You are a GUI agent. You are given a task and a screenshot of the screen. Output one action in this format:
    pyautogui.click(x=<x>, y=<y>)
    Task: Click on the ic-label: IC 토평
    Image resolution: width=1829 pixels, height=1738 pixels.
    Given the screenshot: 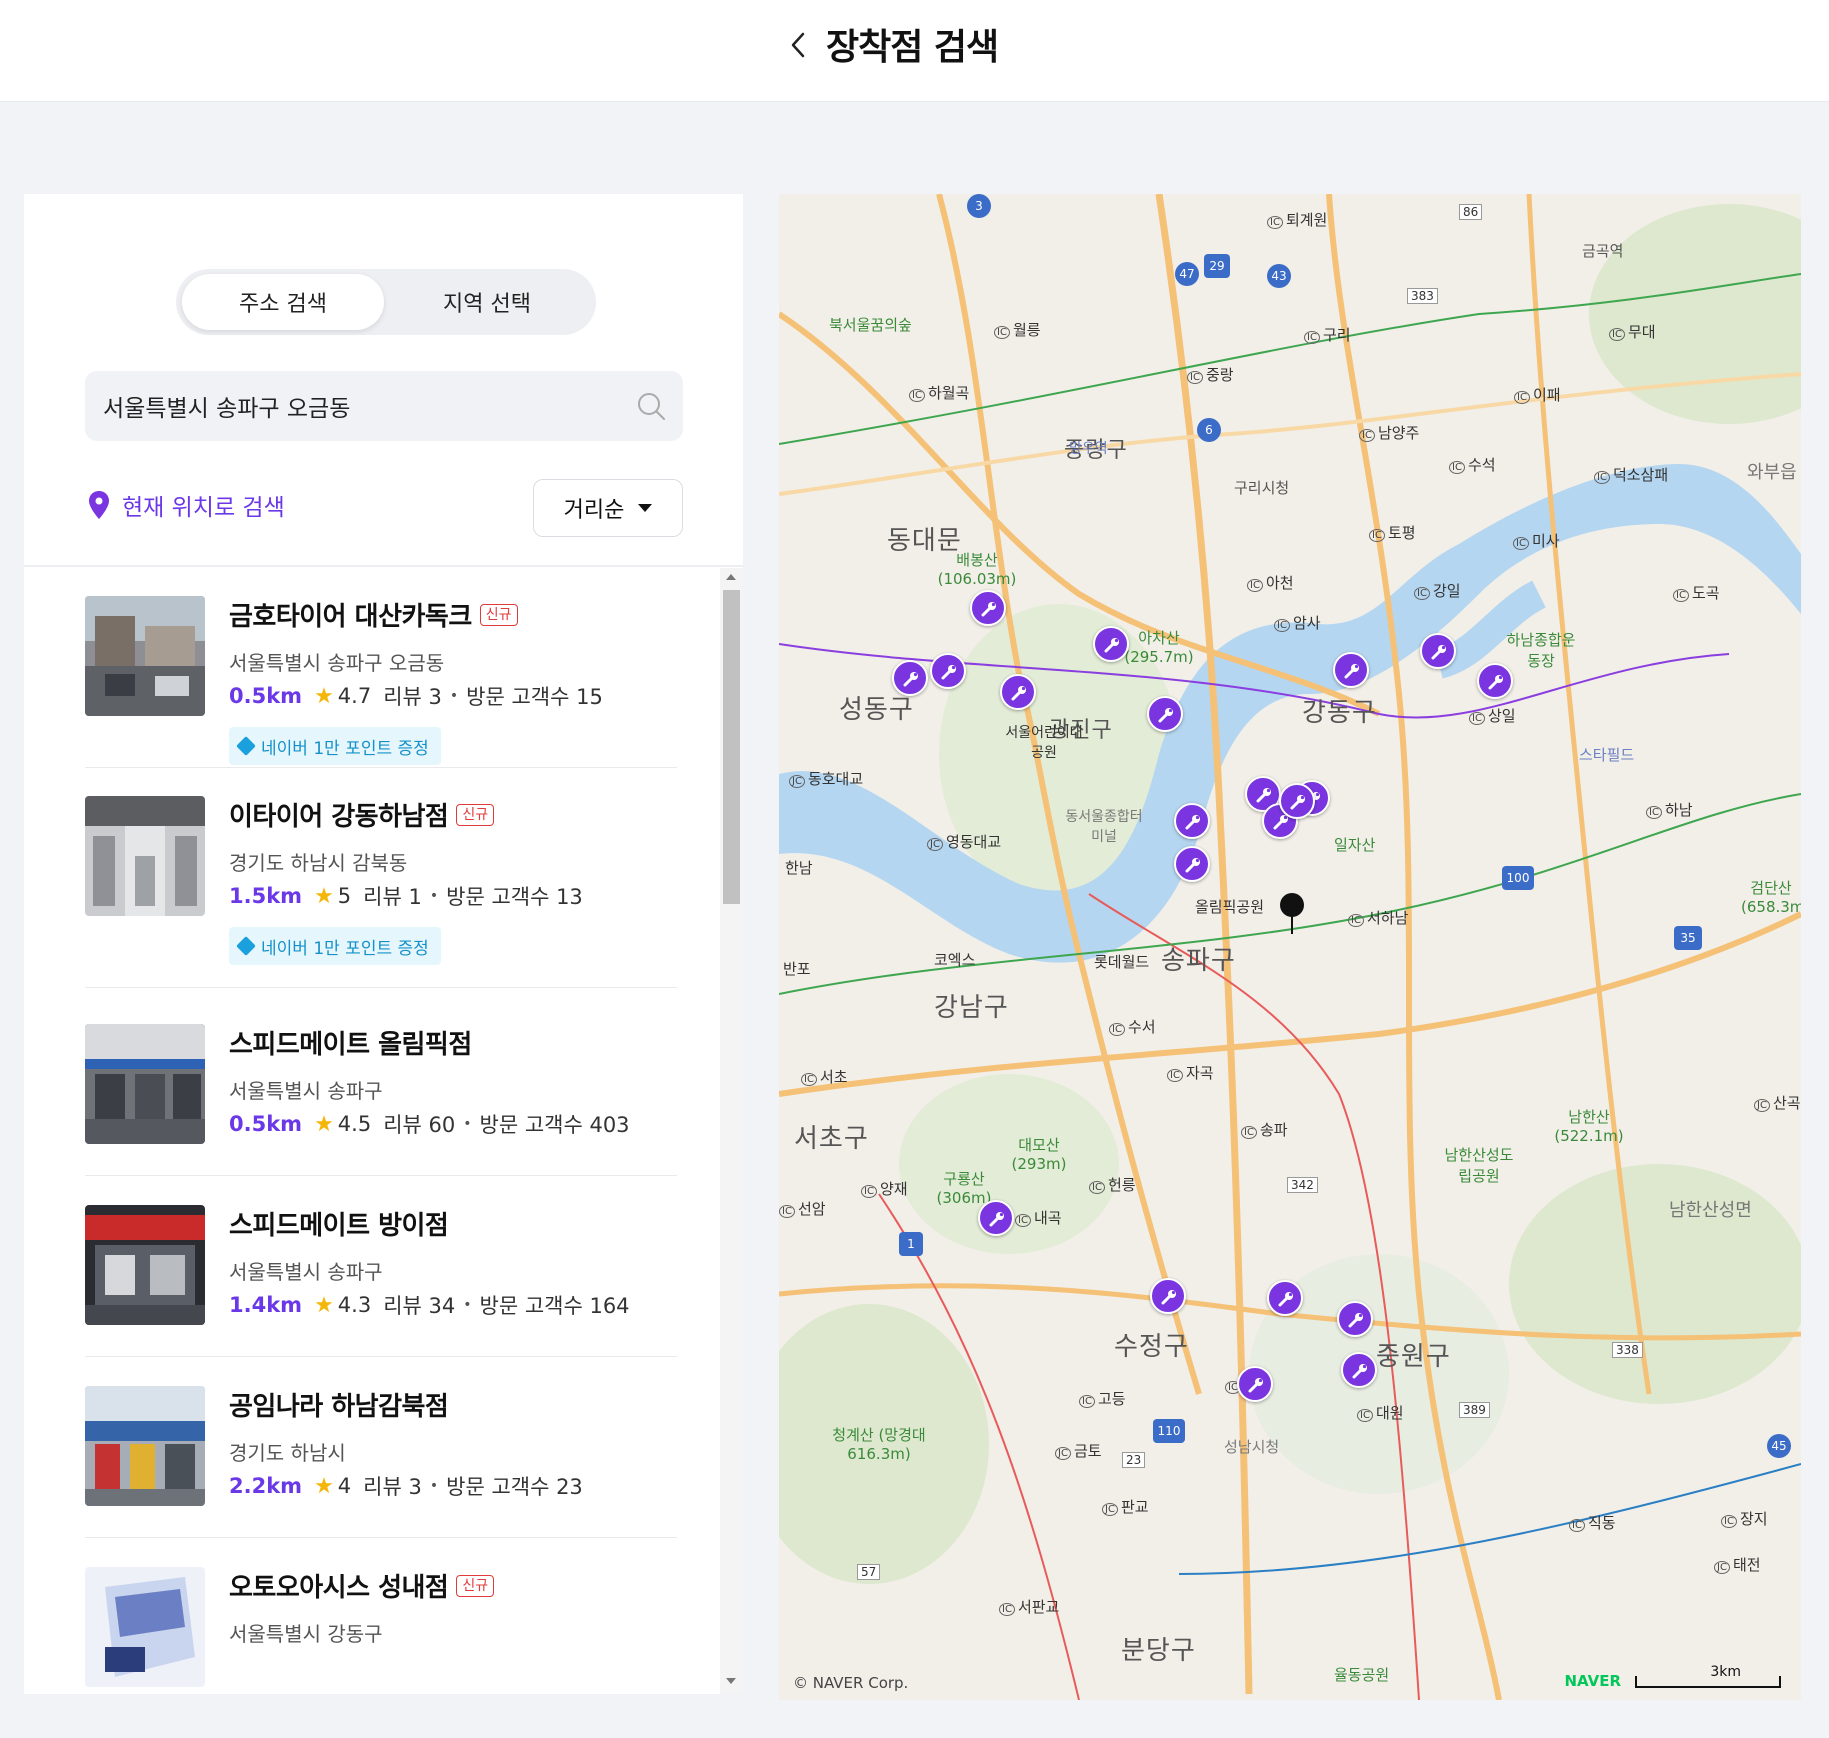 What is the action you would take?
    pyautogui.click(x=1392, y=532)
    